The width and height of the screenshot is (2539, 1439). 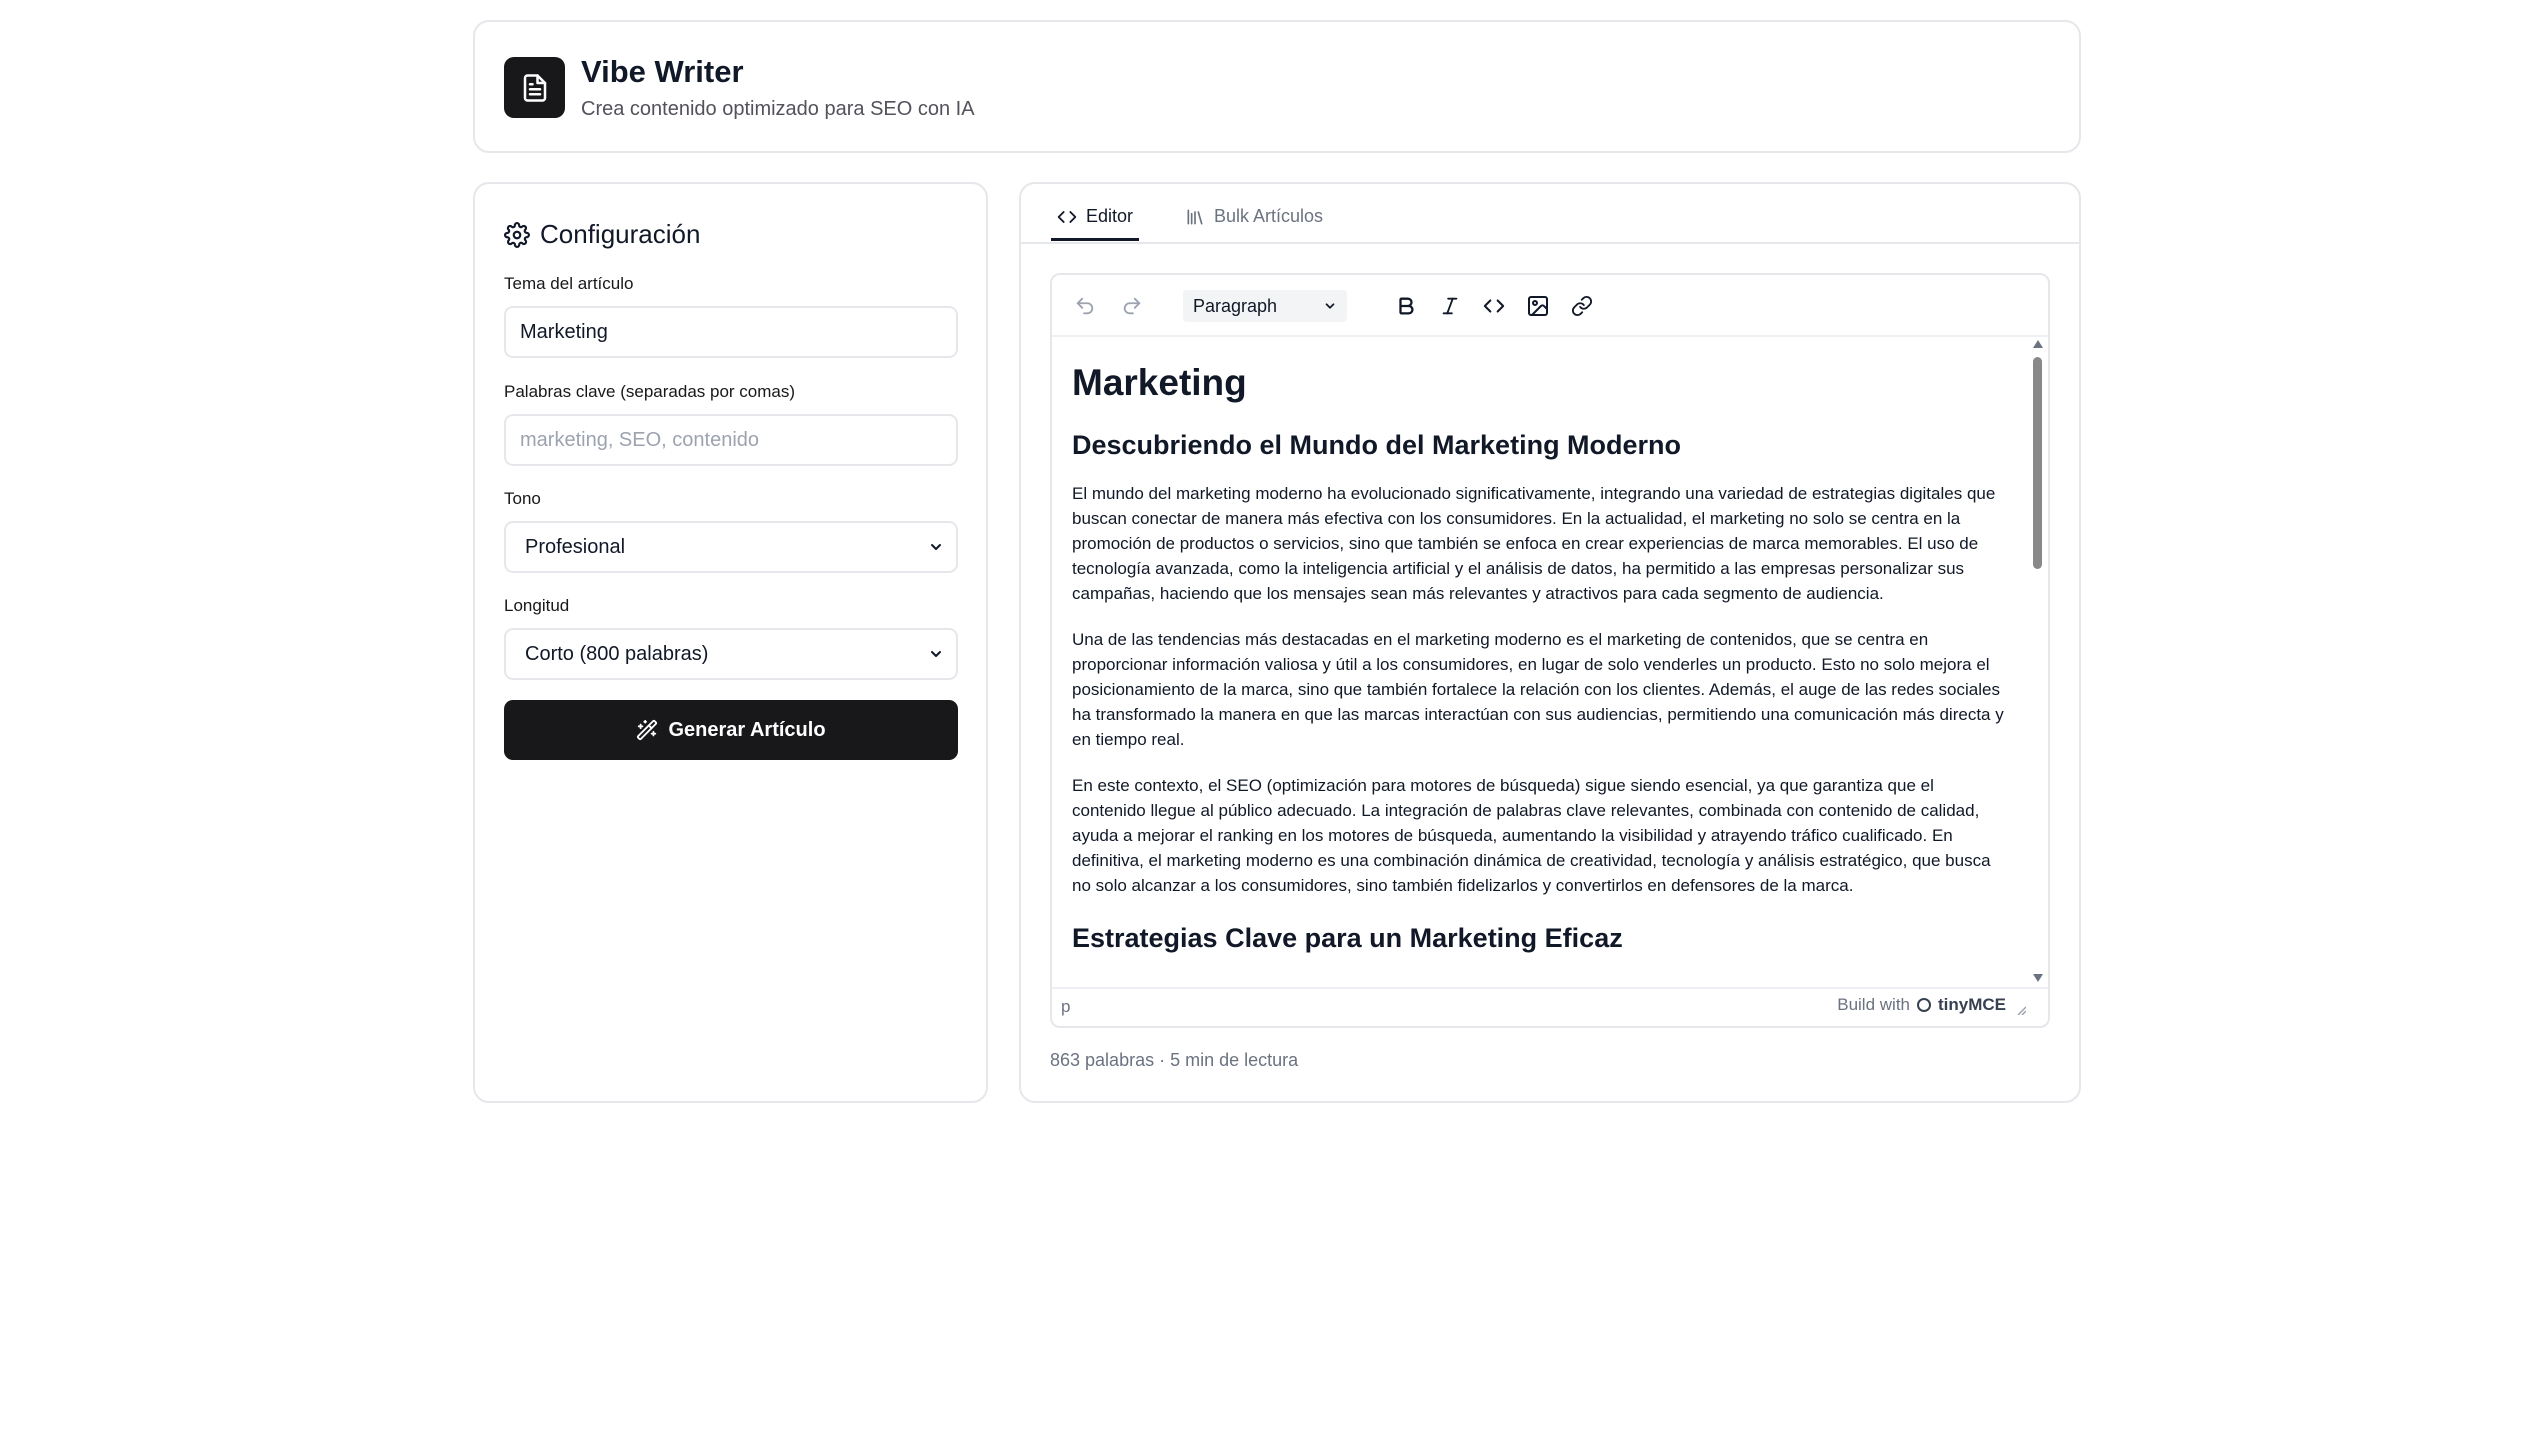 I want to click on tab-bulk-articles: Bulk Artículos, so click(x=1254, y=216).